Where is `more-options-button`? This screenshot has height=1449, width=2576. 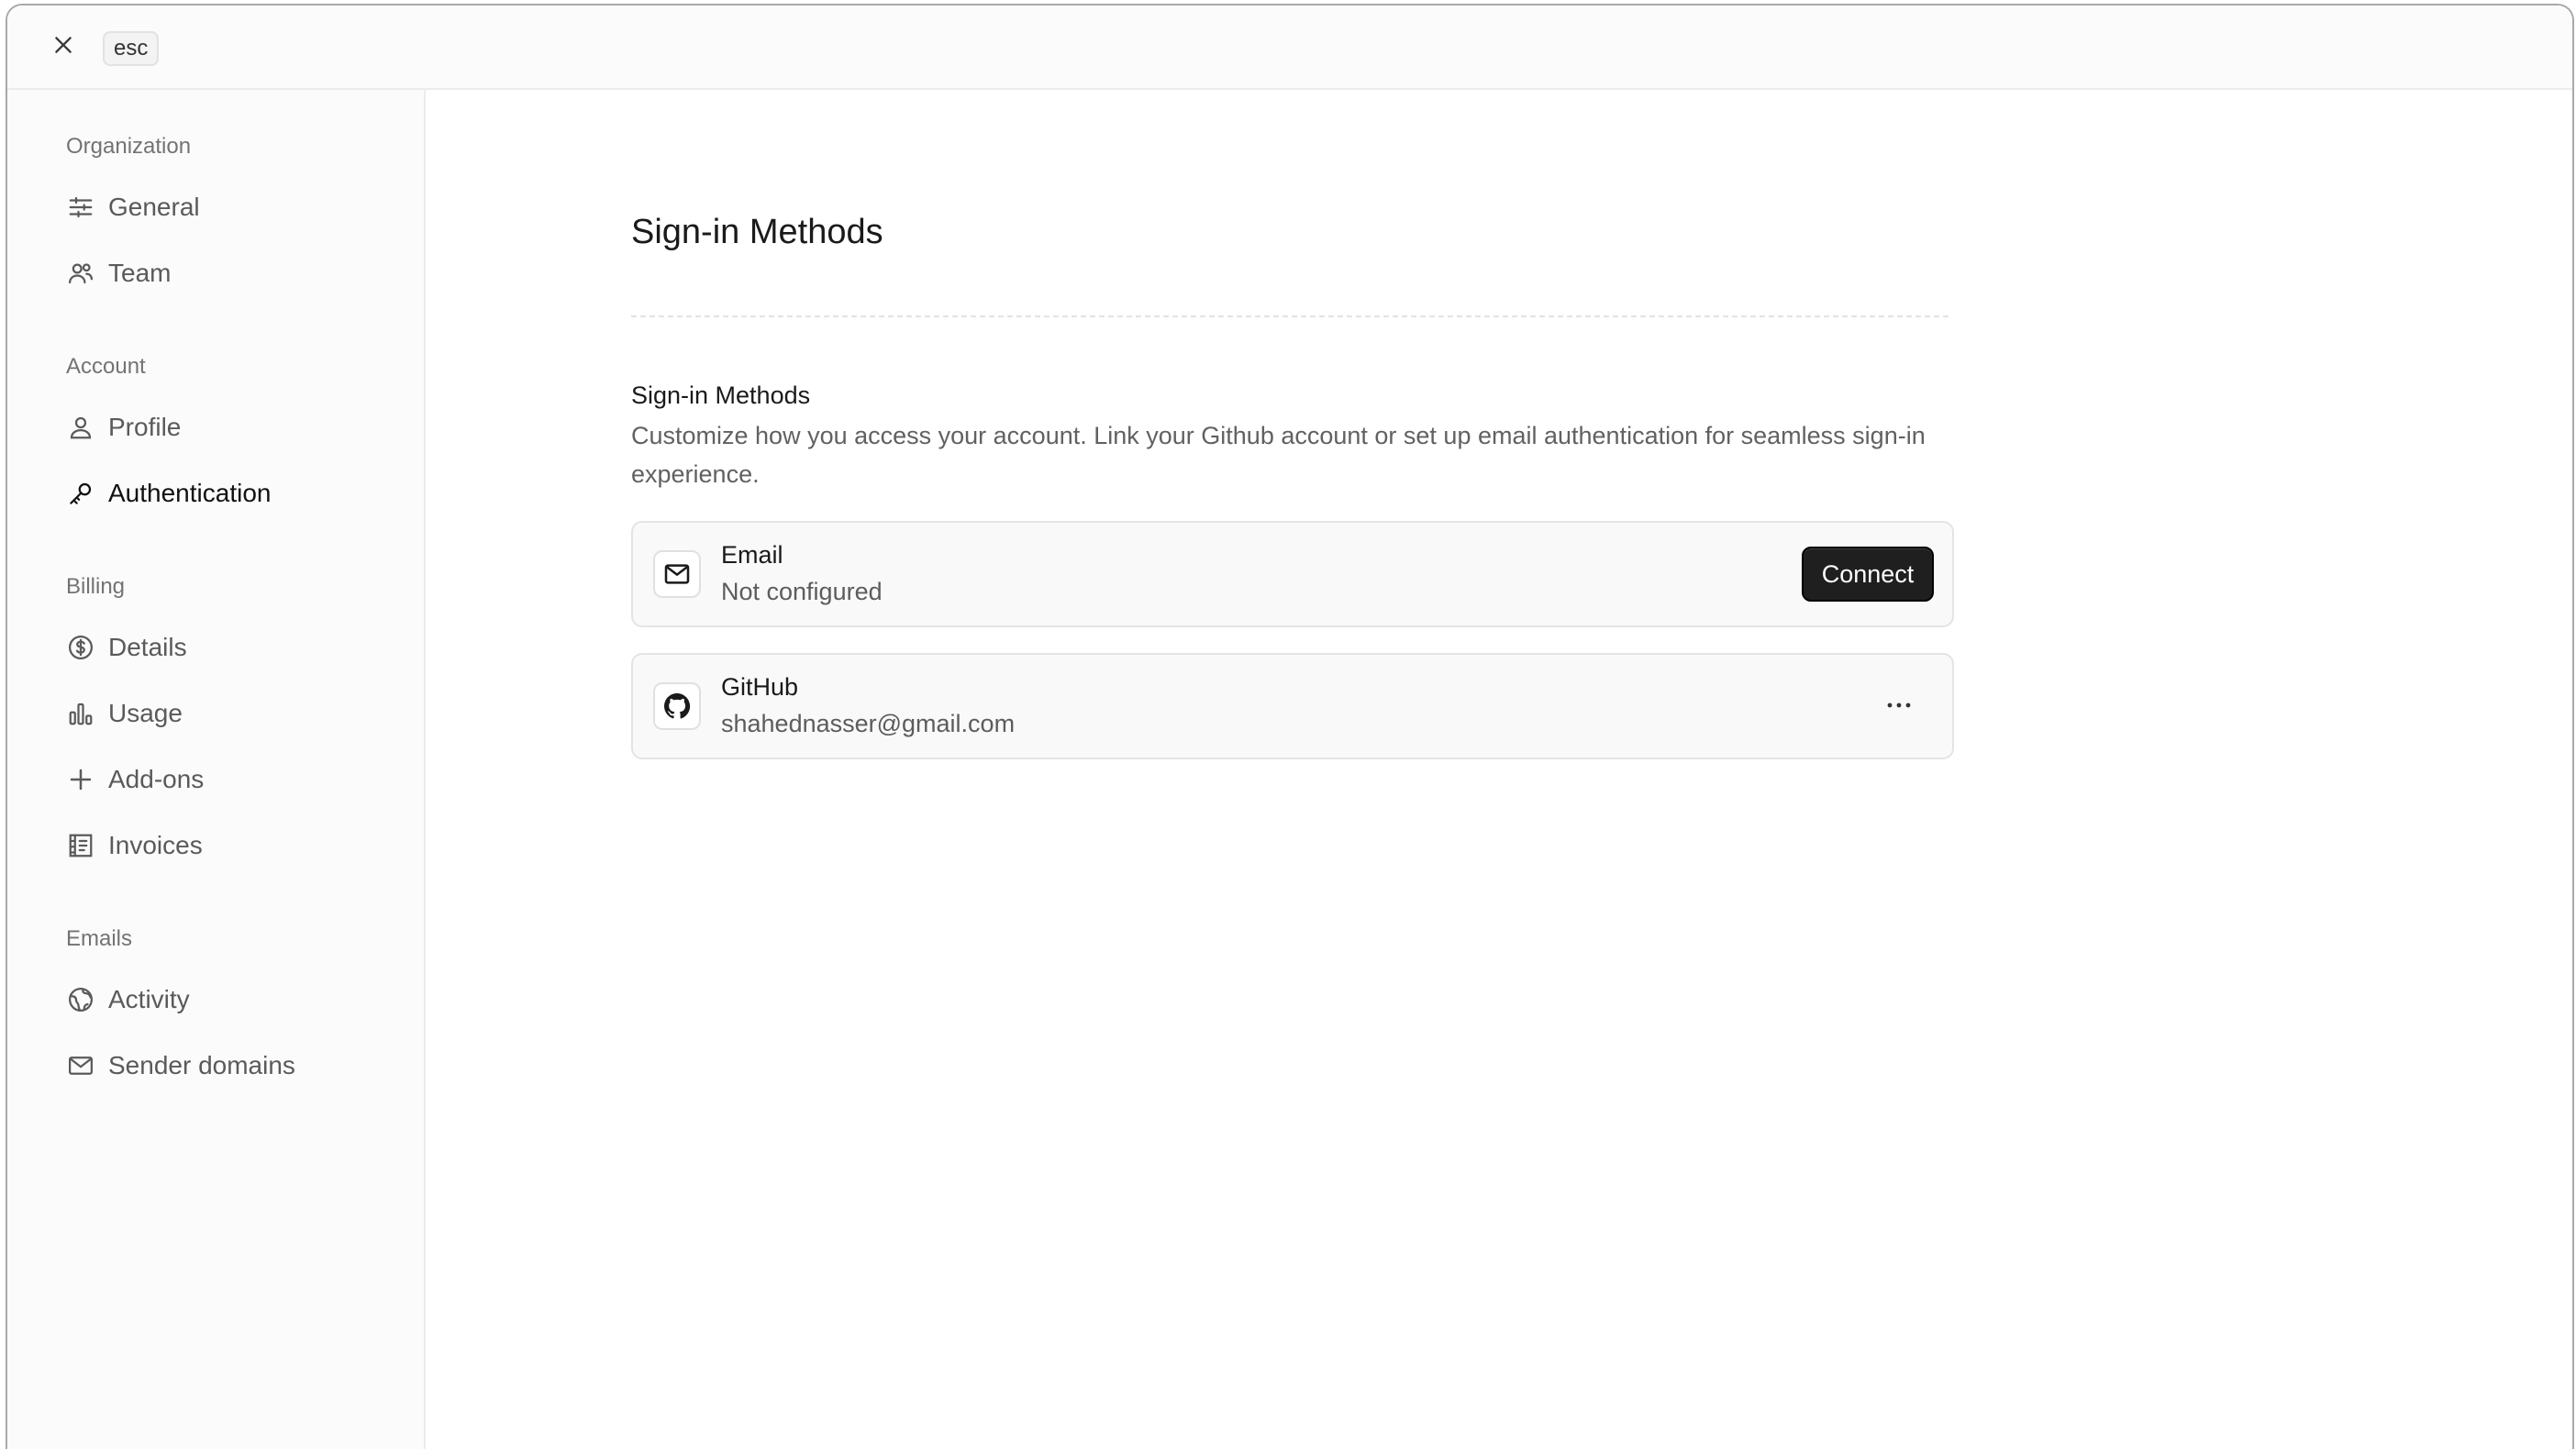 more-options-button is located at coordinates (1899, 706).